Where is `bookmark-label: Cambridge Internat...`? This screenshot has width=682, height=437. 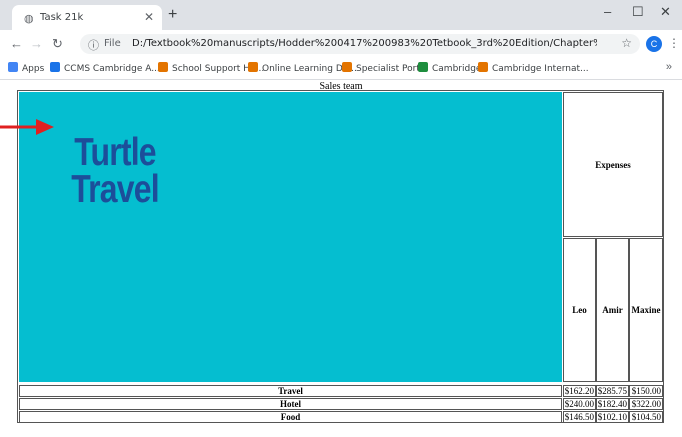 bookmark-label: Cambridge Internat... is located at coordinates (540, 69).